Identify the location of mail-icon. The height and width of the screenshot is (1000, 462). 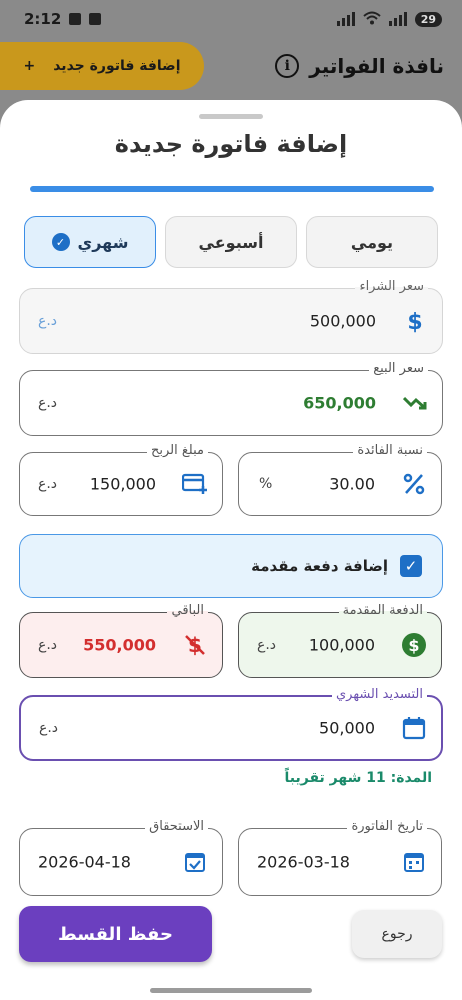
(95, 19).